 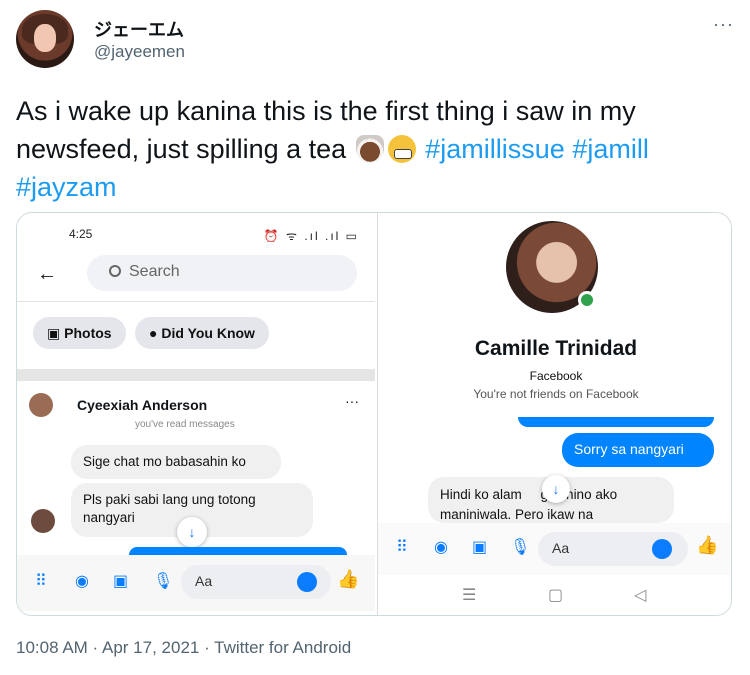 I want to click on status-time: 4:25, so click(x=81, y=234).